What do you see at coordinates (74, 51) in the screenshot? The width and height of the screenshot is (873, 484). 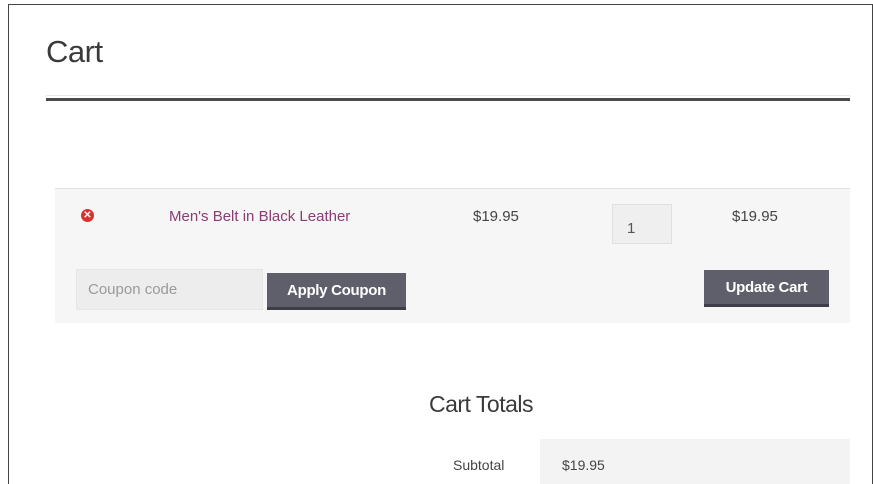 I see `page-title: Cart` at bounding box center [74, 51].